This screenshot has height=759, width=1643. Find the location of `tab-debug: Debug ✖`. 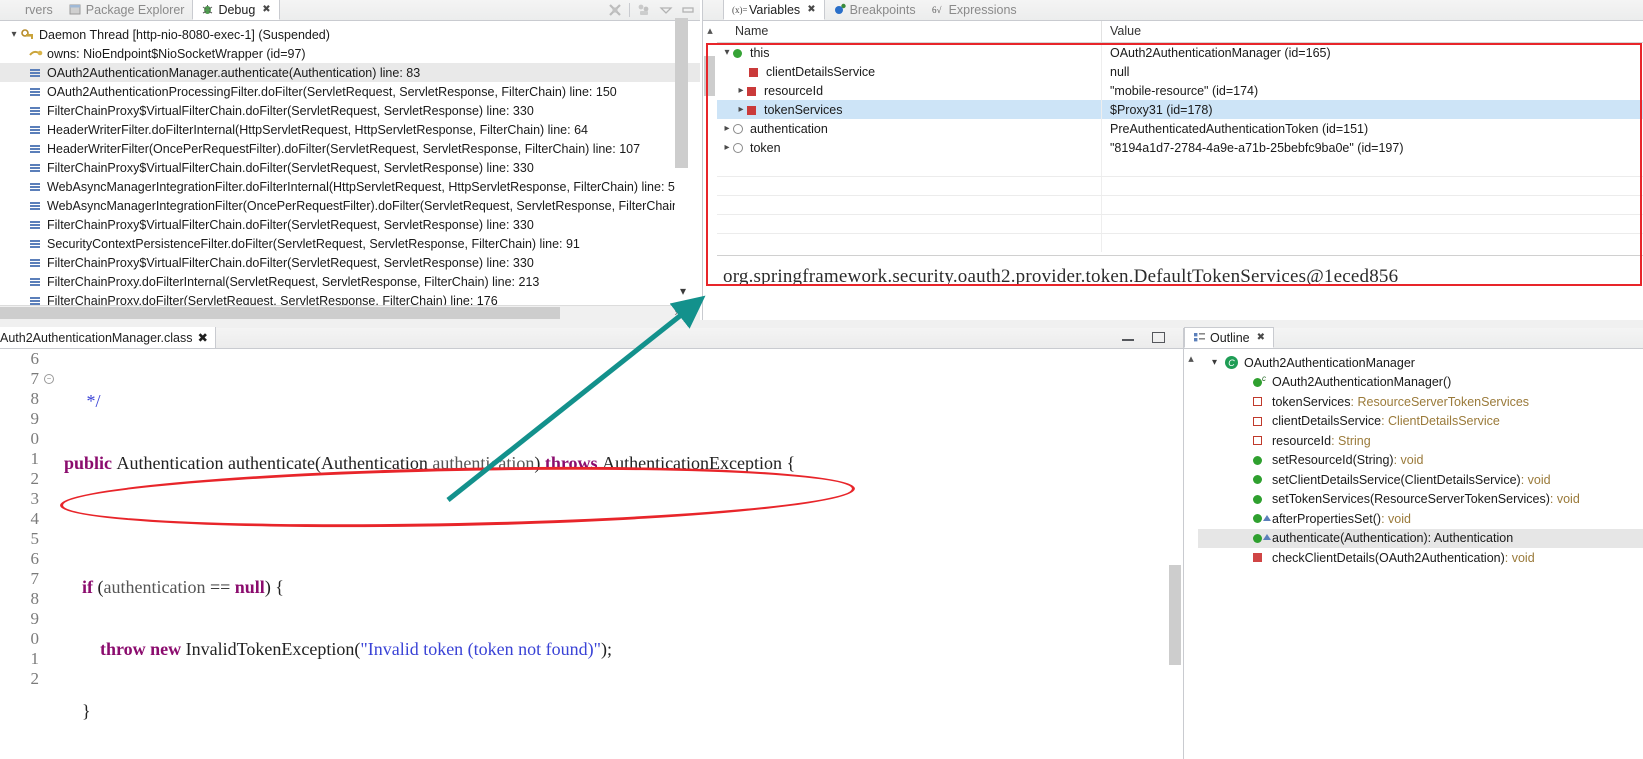

tab-debug: Debug ✖ is located at coordinates (236, 10).